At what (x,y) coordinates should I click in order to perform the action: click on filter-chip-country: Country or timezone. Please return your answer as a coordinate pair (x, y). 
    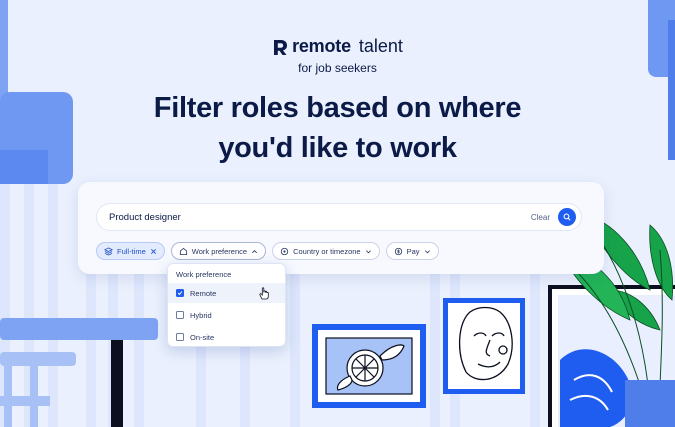
    Looking at the image, I should click on (326, 251).